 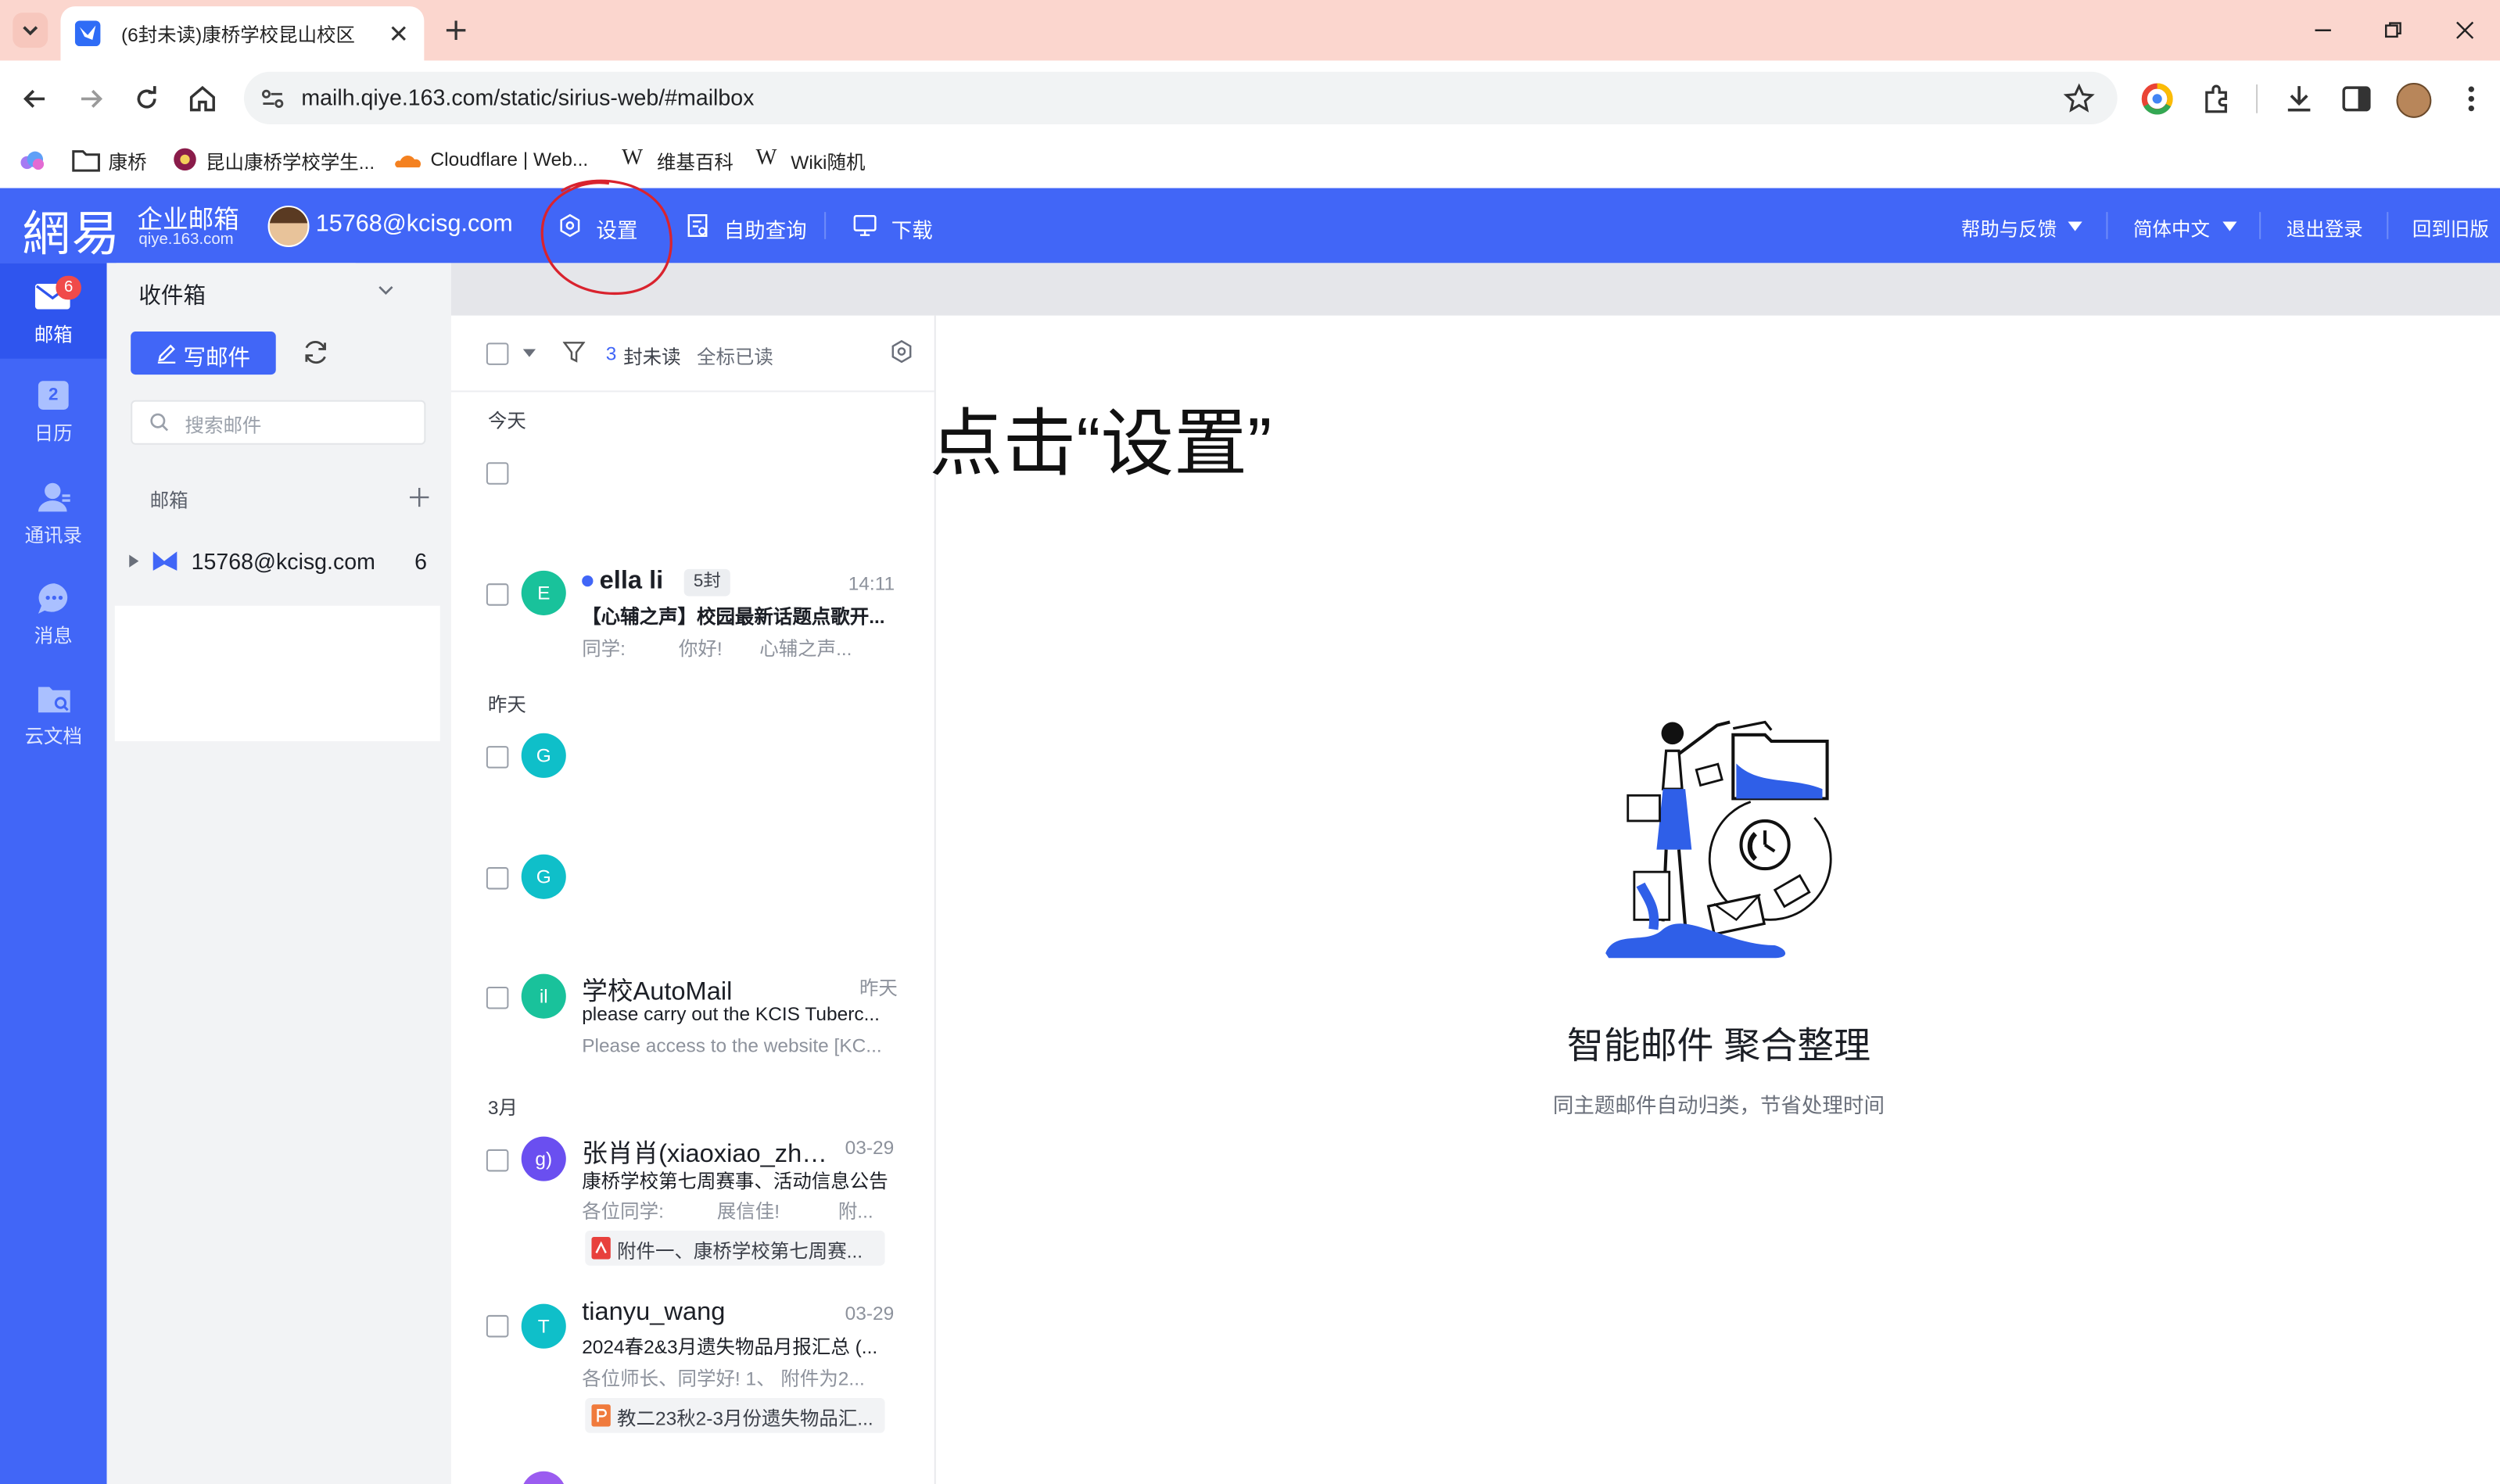 What do you see at coordinates (654, 1313) in the screenshot?
I see `email-sender: tianyu_wang` at bounding box center [654, 1313].